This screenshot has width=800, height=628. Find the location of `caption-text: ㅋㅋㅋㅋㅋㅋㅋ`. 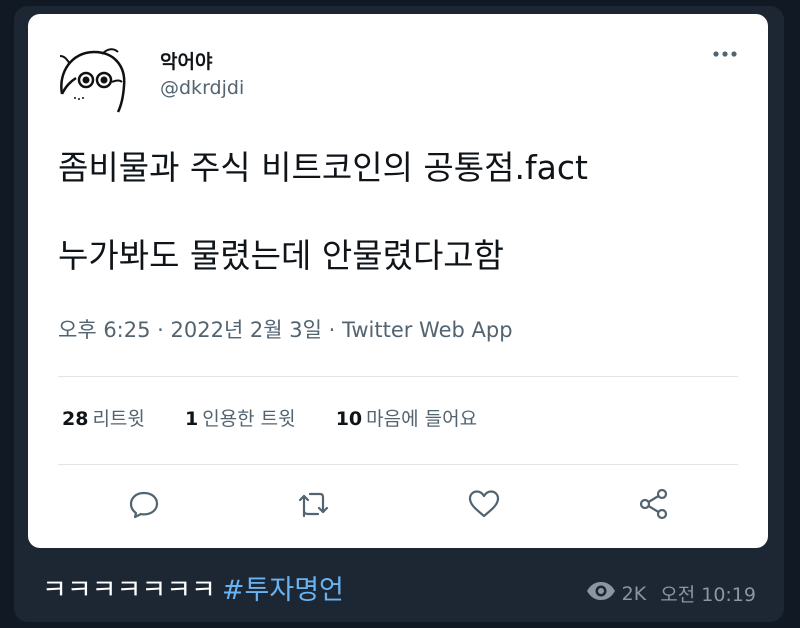

caption-text: ㅋㅋㅋㅋㅋㅋㅋ is located at coordinates (129, 590).